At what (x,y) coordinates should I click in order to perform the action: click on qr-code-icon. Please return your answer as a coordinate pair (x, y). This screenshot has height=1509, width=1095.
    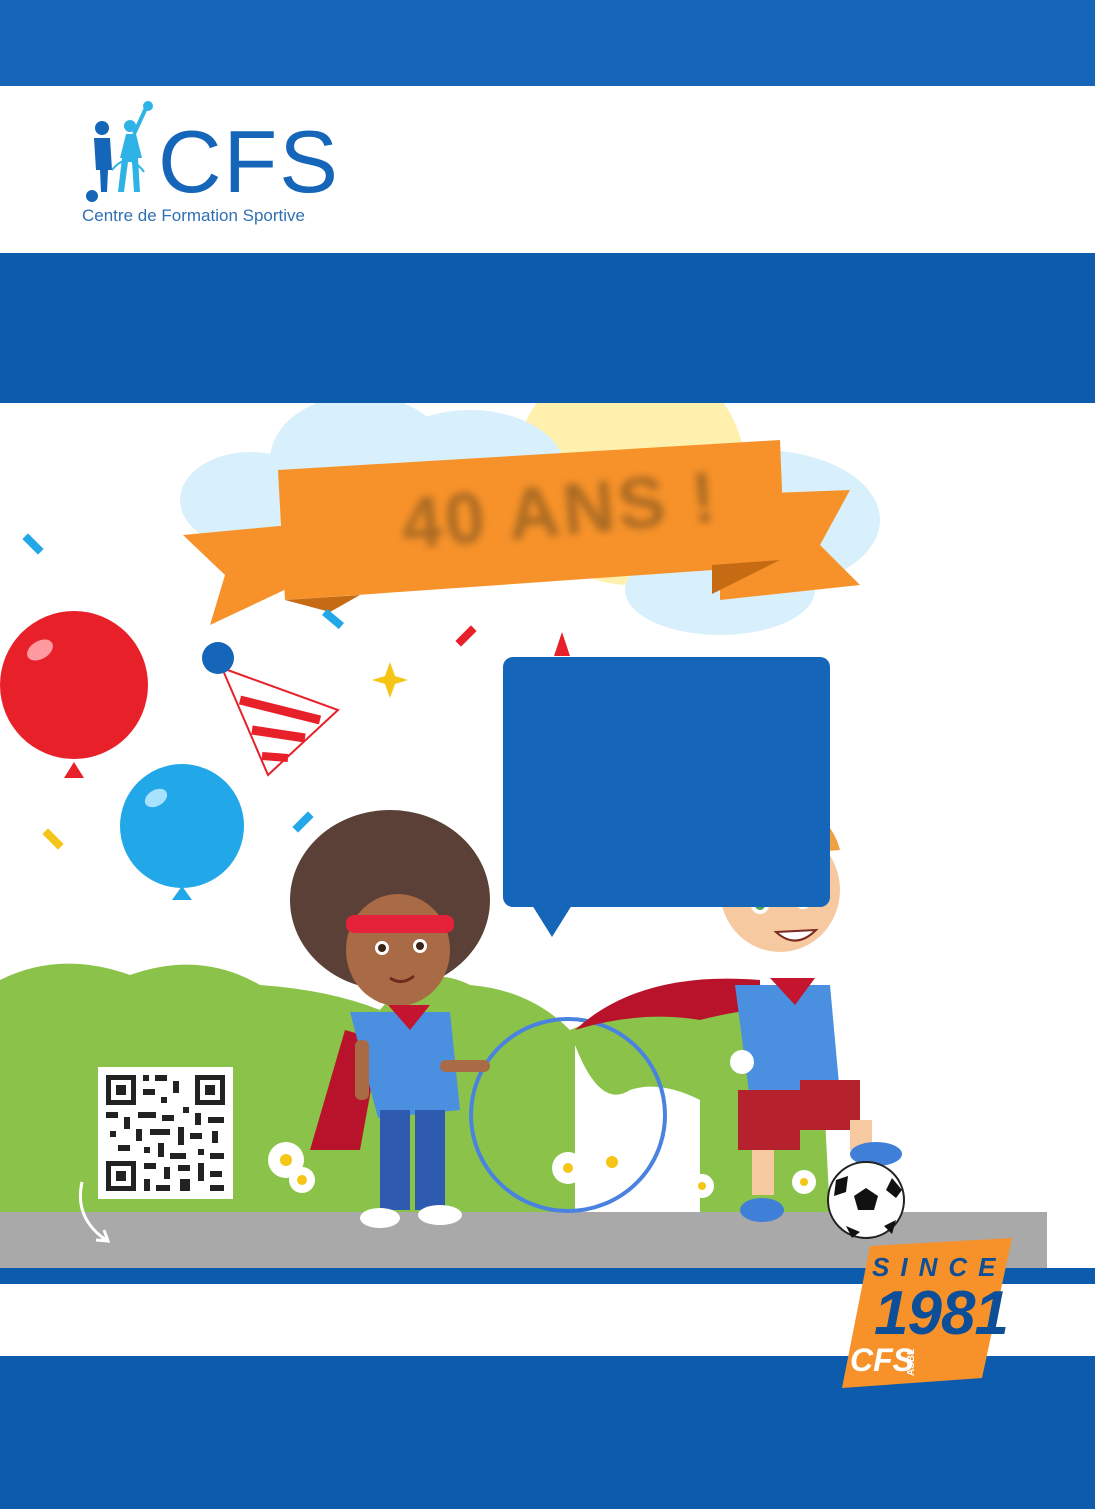
    Looking at the image, I should click on (165, 1133).